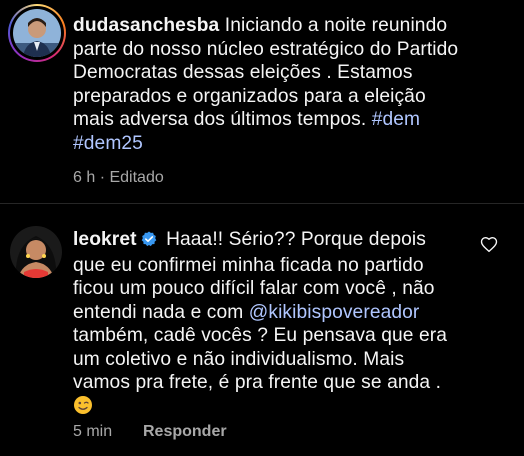 The width and height of the screenshot is (524, 456). I want to click on caption-timestamp: 6 h, so click(84, 177).